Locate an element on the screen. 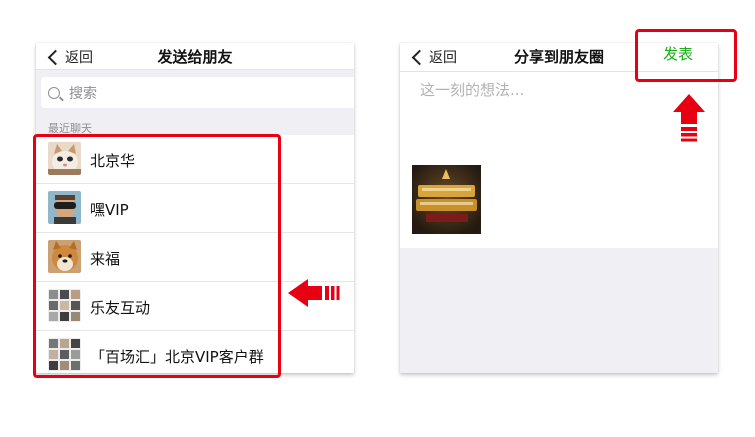 This screenshot has width=755, height=437. recent-chats-label: 最近聊天 is located at coordinates (70, 128).